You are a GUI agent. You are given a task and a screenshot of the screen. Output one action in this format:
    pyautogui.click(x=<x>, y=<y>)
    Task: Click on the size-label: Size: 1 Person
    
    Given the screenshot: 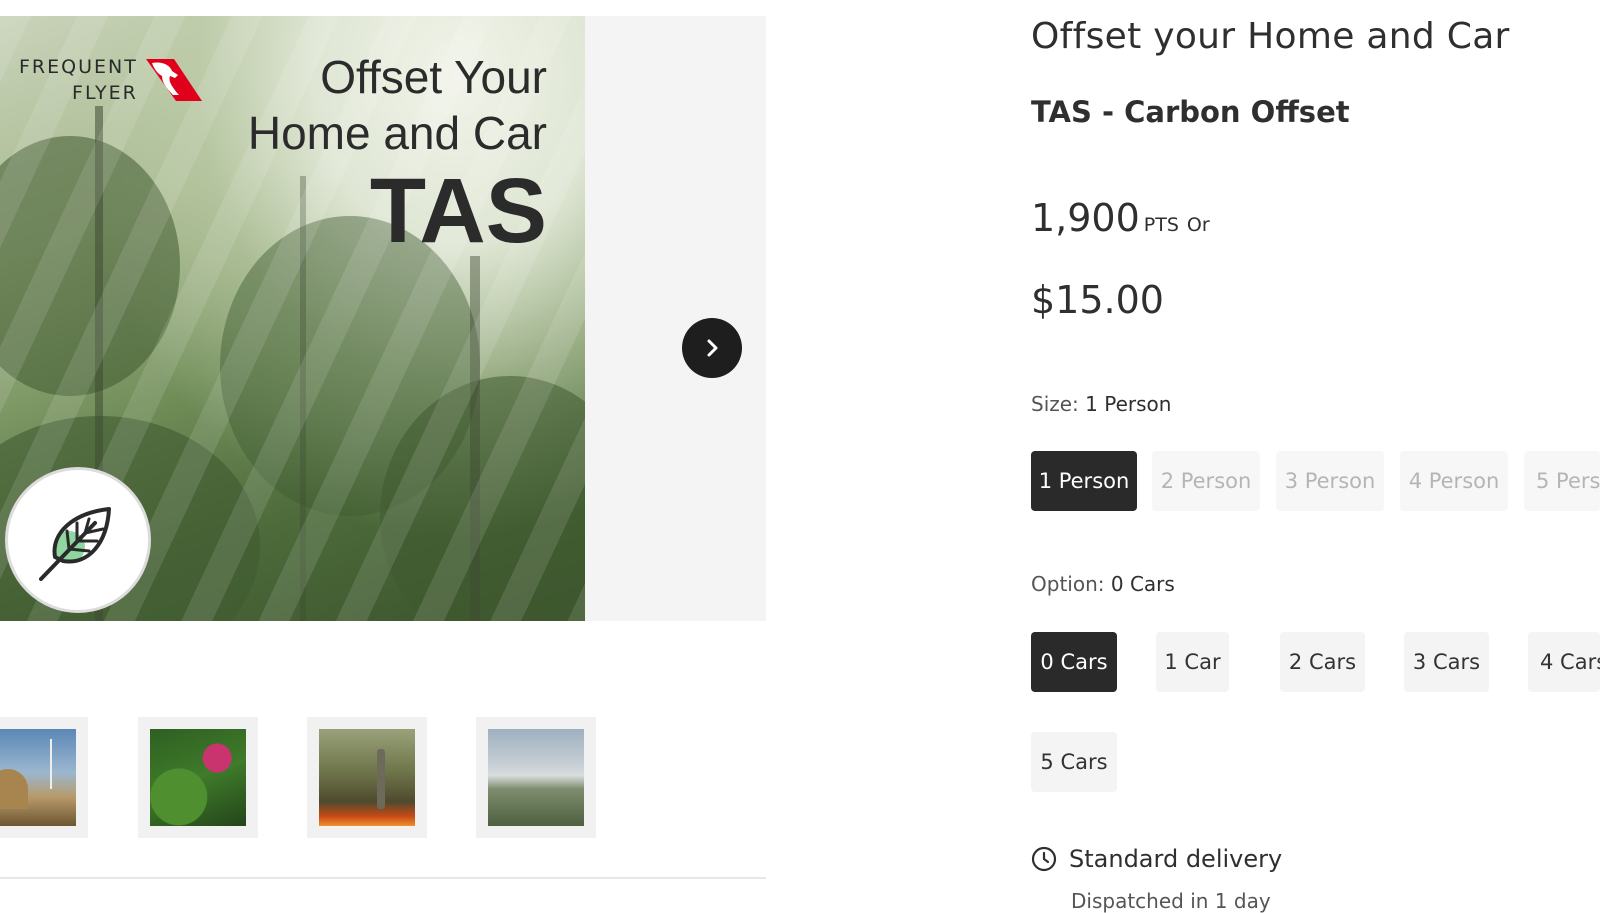 What is the action you would take?
    pyautogui.click(x=1101, y=404)
    